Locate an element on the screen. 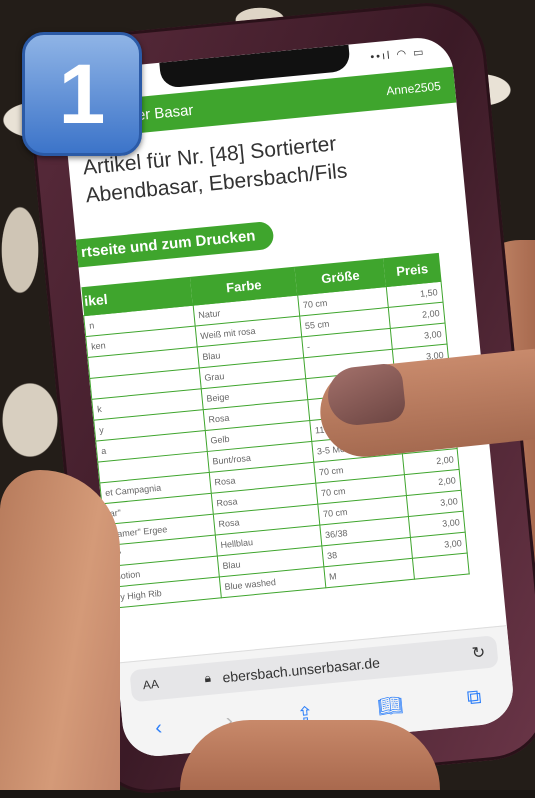 This screenshot has height=798, width=535. bottom-hand is located at coordinates (310, 755).